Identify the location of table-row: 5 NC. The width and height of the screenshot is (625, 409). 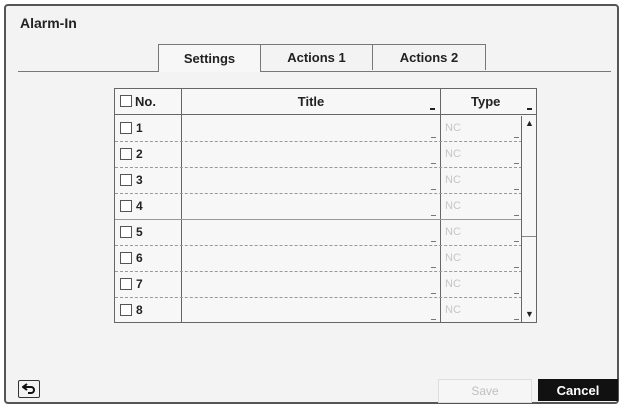
(318, 233).